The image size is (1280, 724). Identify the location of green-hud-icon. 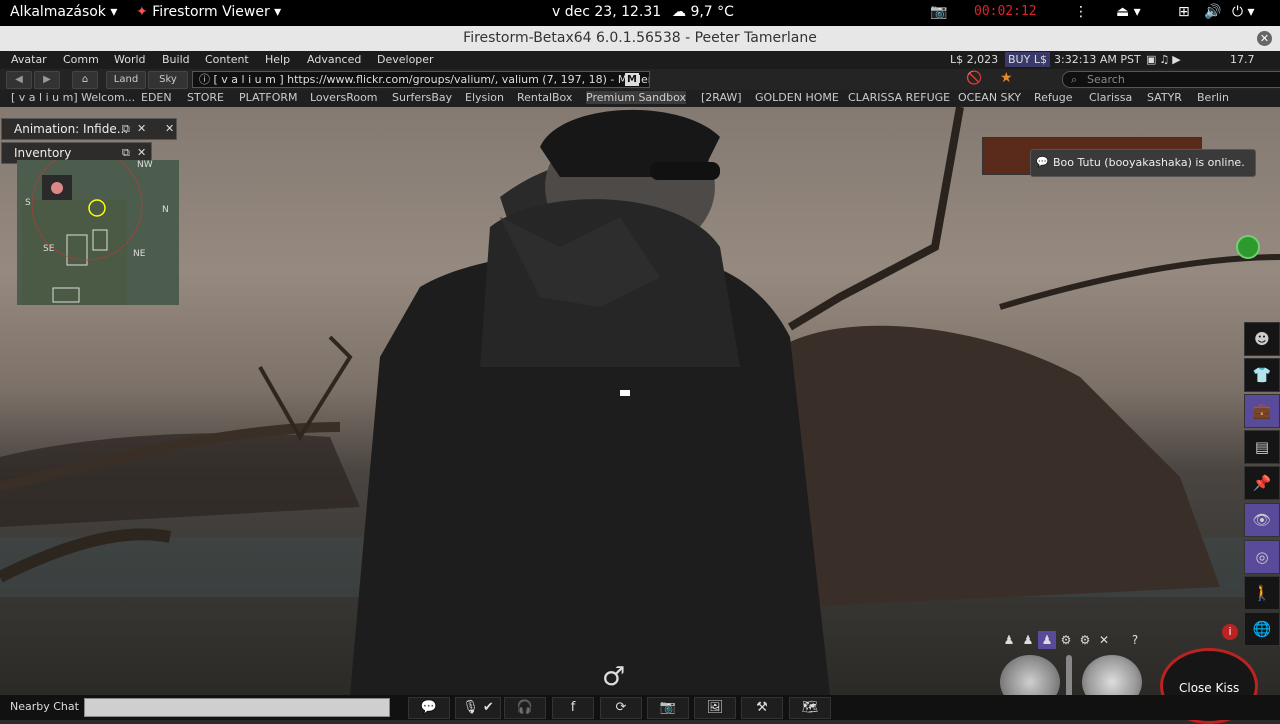
(1248, 247).